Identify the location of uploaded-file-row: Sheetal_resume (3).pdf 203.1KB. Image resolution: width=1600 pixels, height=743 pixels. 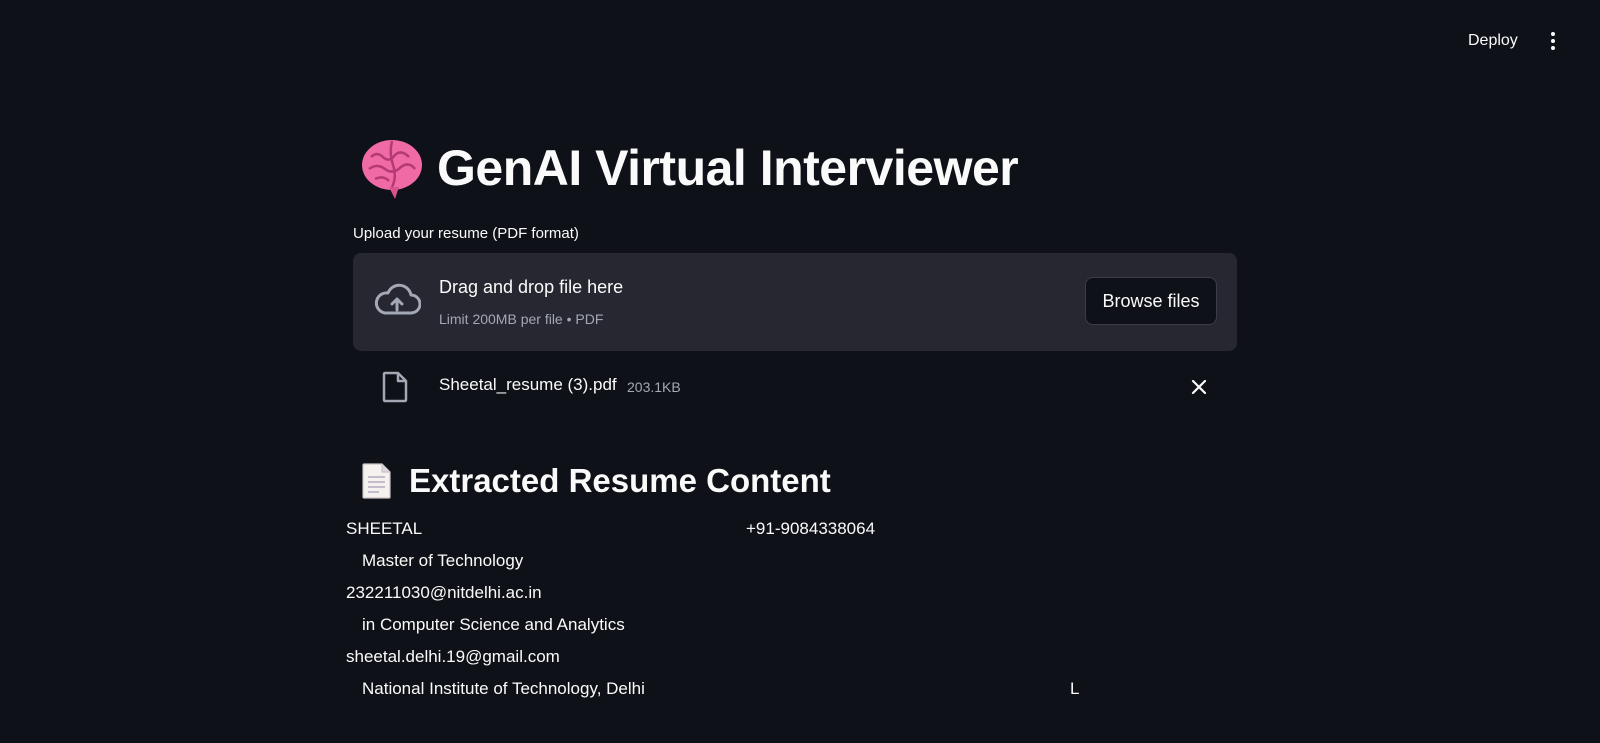
(795, 386).